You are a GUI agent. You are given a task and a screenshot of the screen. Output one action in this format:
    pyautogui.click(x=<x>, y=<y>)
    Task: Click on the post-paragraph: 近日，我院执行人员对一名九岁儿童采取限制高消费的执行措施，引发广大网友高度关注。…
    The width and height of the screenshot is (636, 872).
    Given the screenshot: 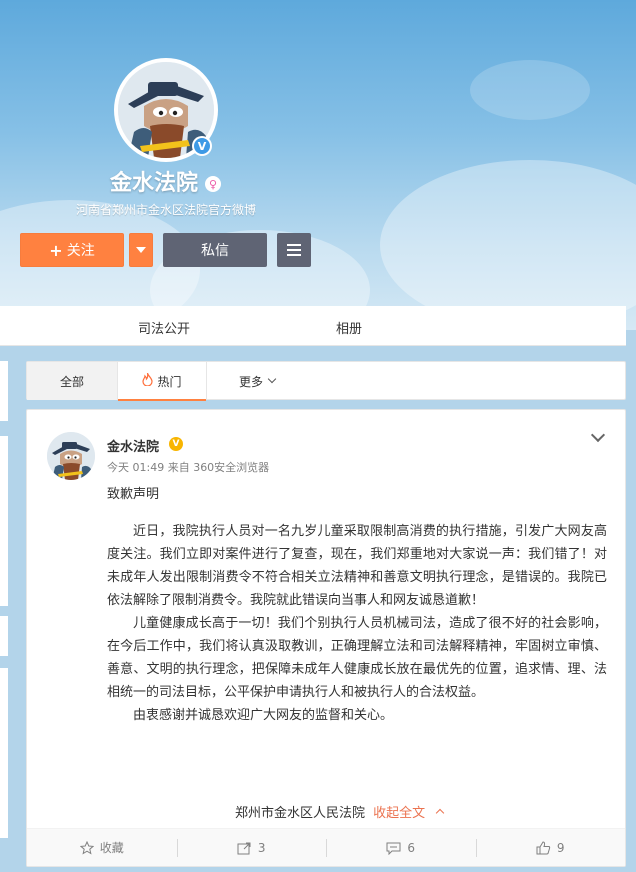 What is the action you would take?
    pyautogui.click(x=357, y=566)
    